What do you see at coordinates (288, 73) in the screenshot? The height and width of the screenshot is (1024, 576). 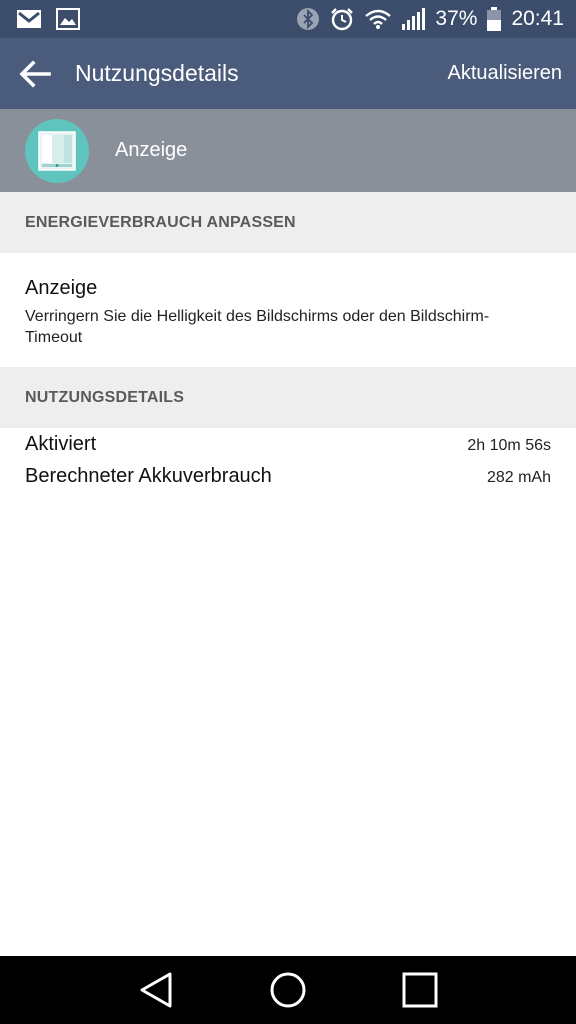 I see `app-bar: Nutzungsdetails Aktualisieren` at bounding box center [288, 73].